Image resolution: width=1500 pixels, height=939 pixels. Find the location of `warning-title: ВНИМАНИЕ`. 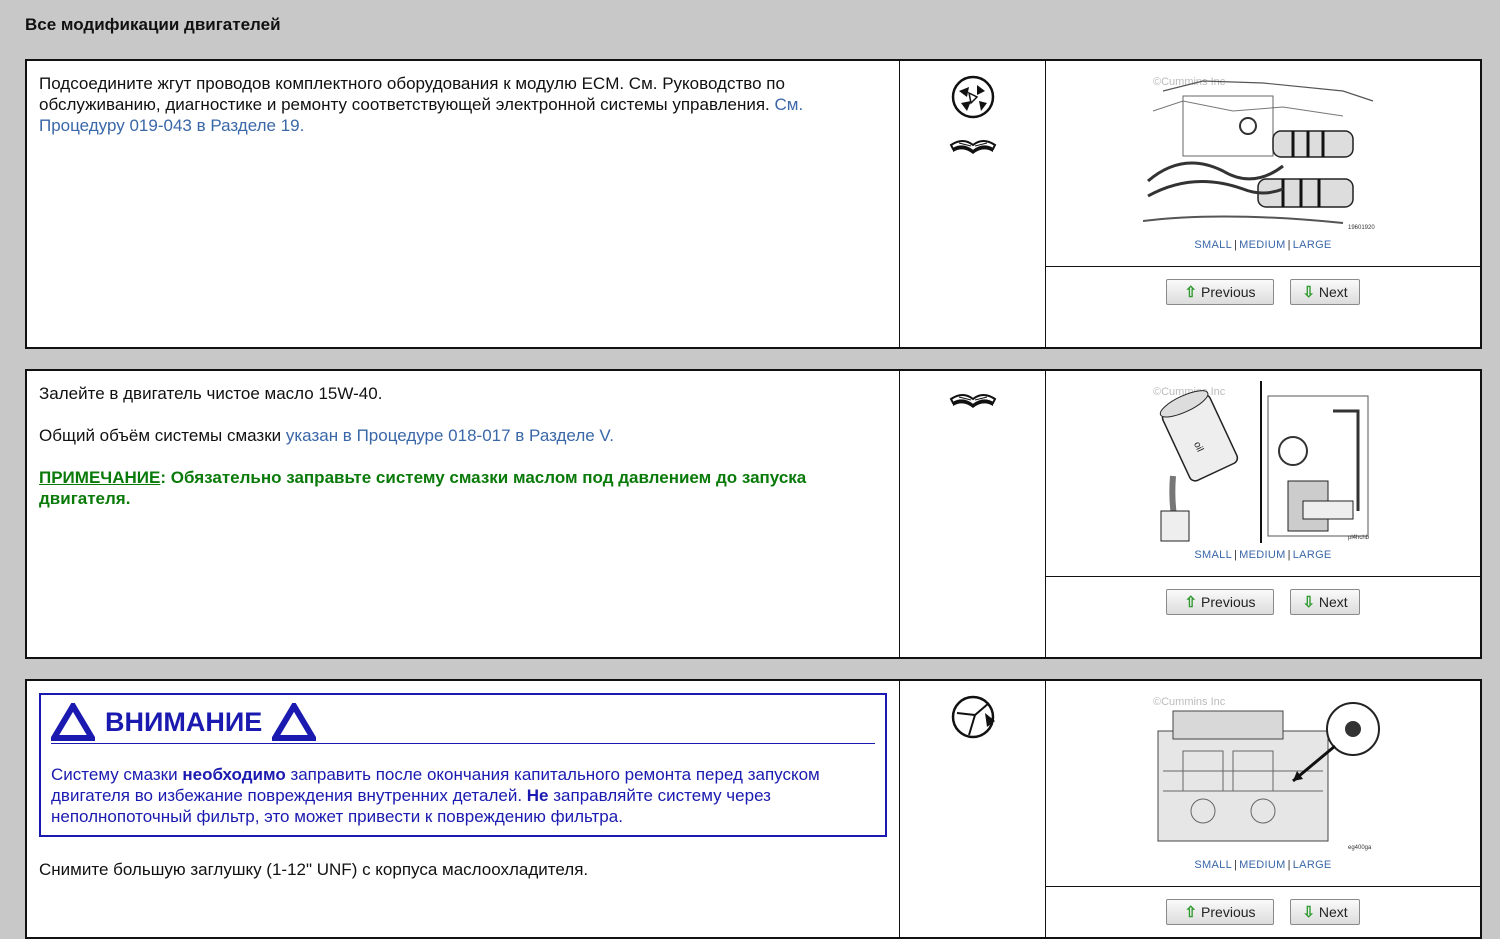

warning-title: ВНИМАНИЕ is located at coordinates (184, 721).